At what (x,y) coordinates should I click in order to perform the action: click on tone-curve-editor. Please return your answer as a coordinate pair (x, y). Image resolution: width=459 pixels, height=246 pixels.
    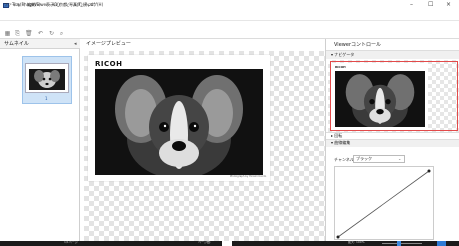
    Looking at the image, I should click on (384, 203).